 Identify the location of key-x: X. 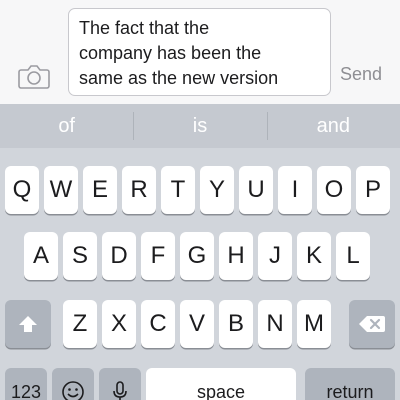
(119, 324).